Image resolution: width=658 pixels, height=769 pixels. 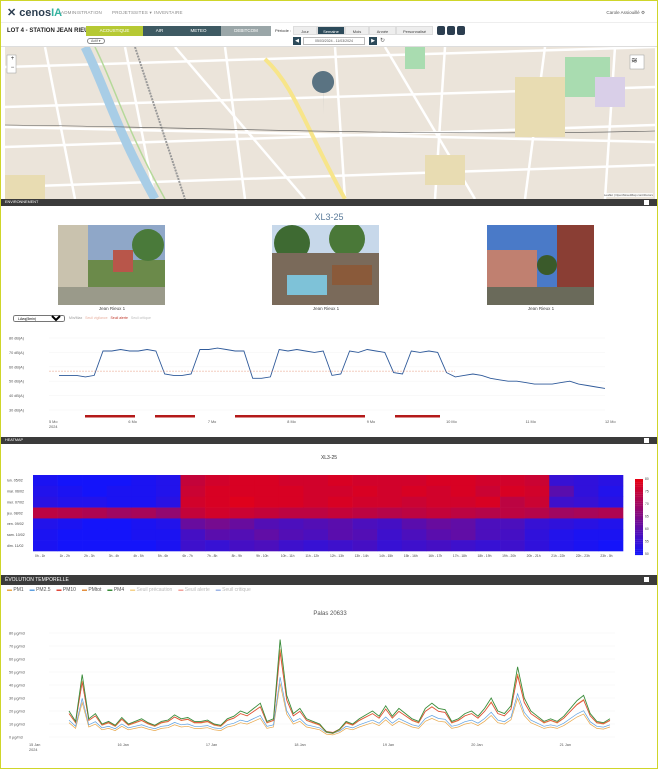 I want to click on legend-label: PM2.5, so click(x=43, y=590).